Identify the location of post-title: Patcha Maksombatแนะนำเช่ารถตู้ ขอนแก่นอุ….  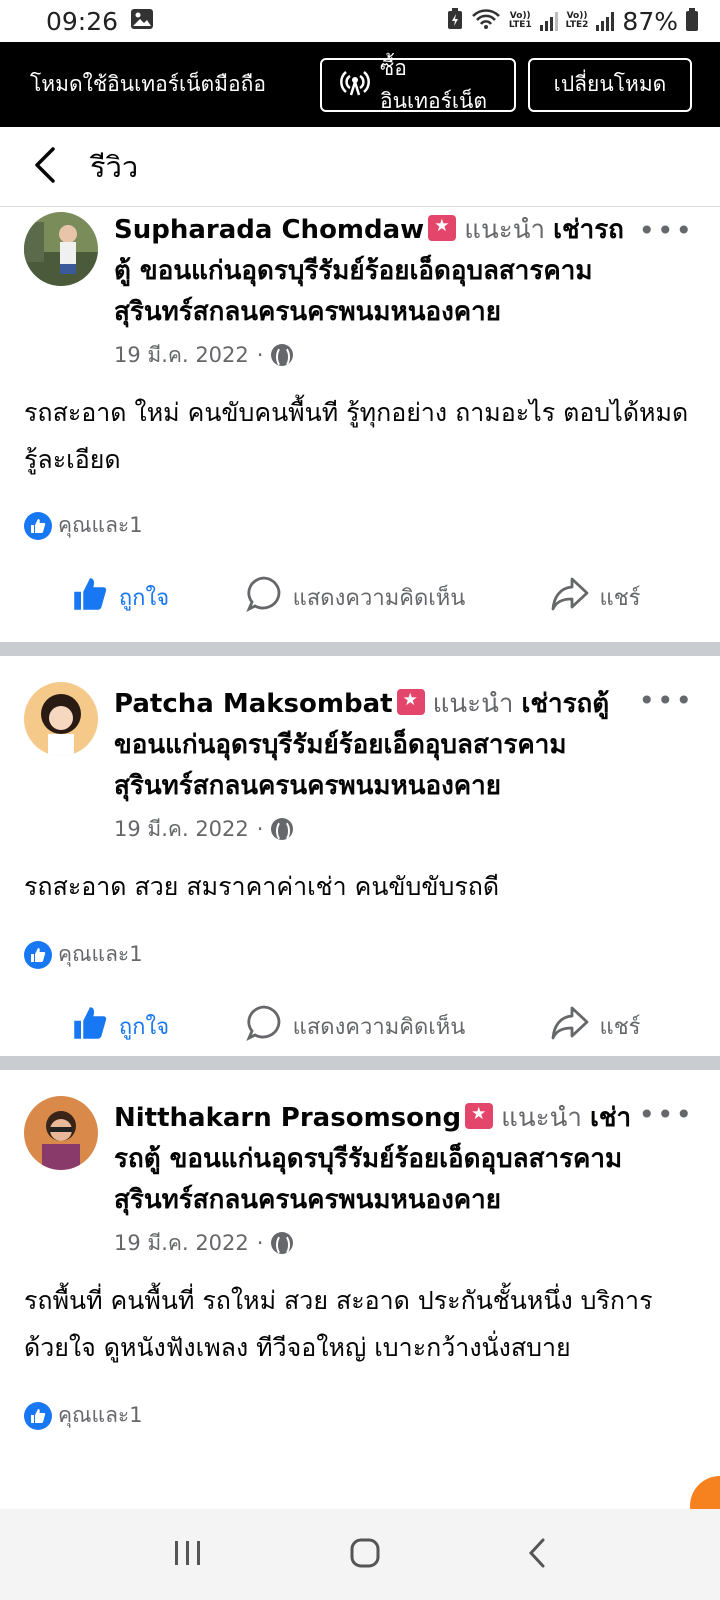
(377, 745).